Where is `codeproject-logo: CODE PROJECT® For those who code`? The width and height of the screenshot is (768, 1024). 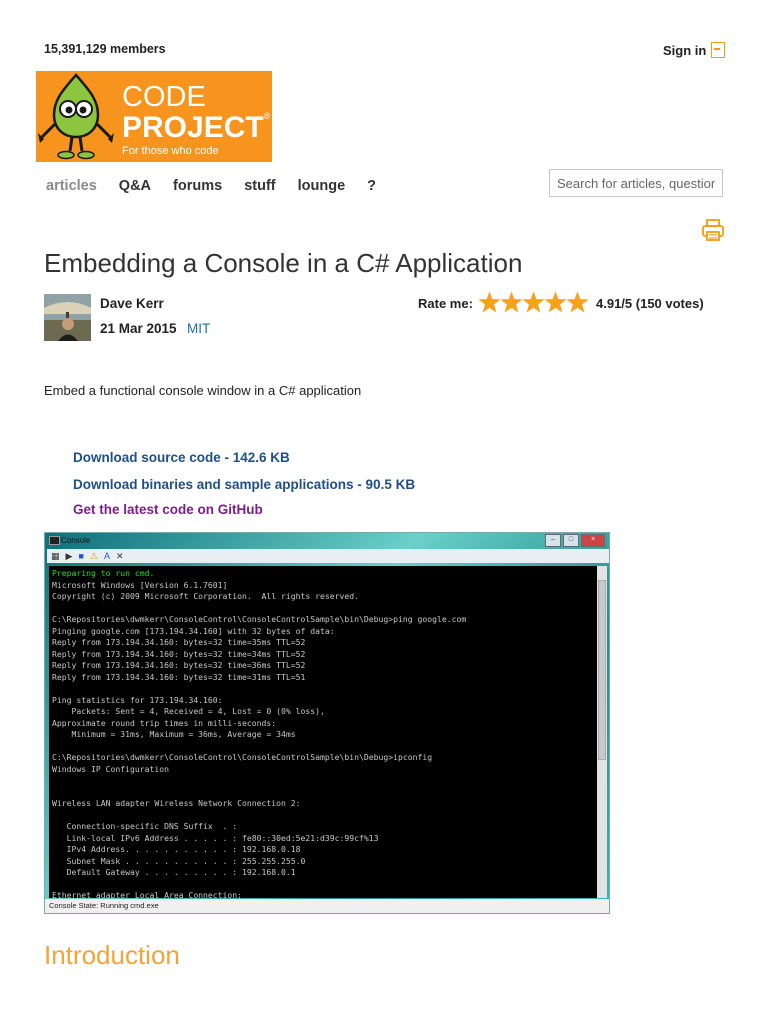 codeproject-logo: CODE PROJECT® For those who code is located at coordinates (154, 116).